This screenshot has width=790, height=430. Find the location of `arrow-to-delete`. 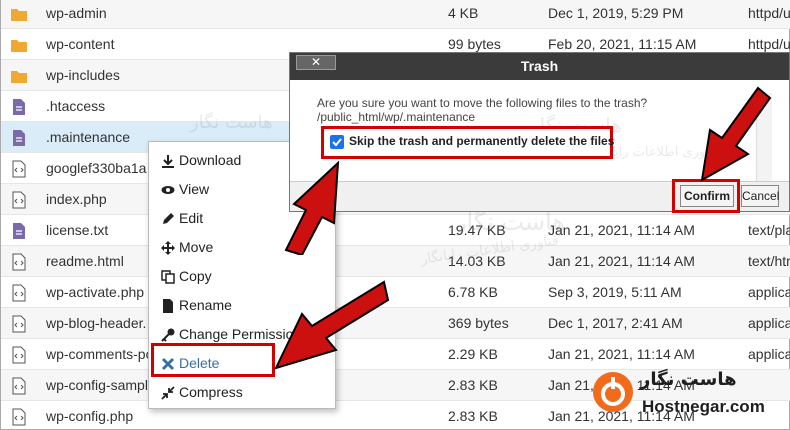

arrow-to-delete is located at coordinates (332, 325).